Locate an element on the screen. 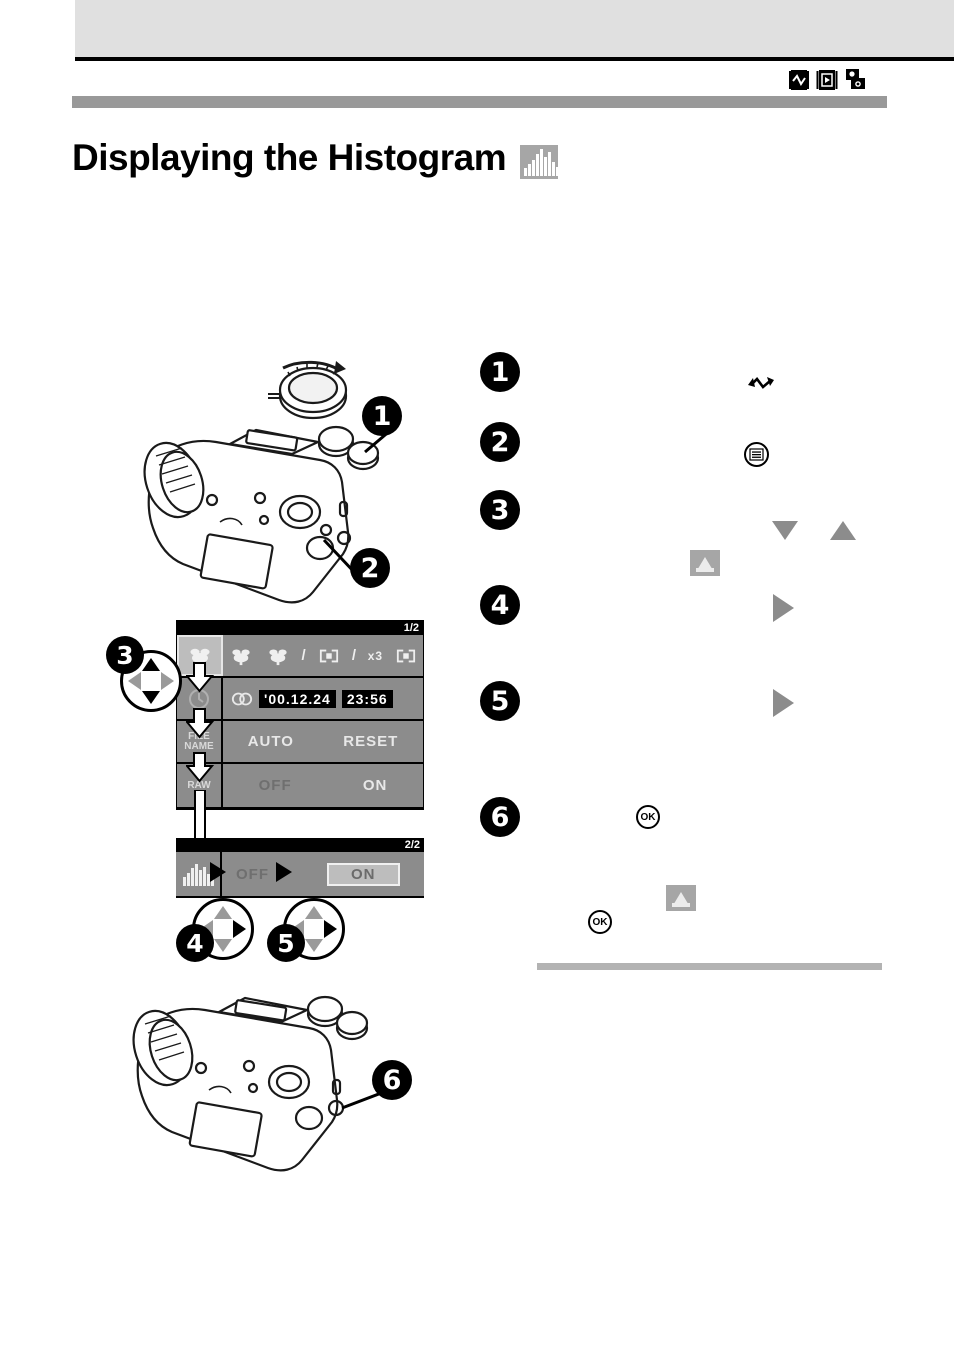  pad4-up-arrow is located at coordinates (223, 912).